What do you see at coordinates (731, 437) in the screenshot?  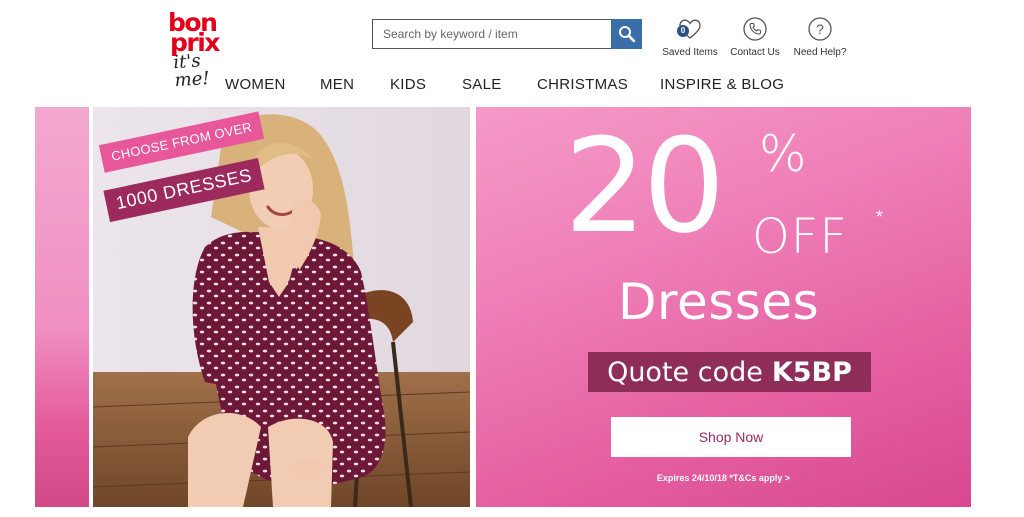 I see `shop-now-button: Shop Now` at bounding box center [731, 437].